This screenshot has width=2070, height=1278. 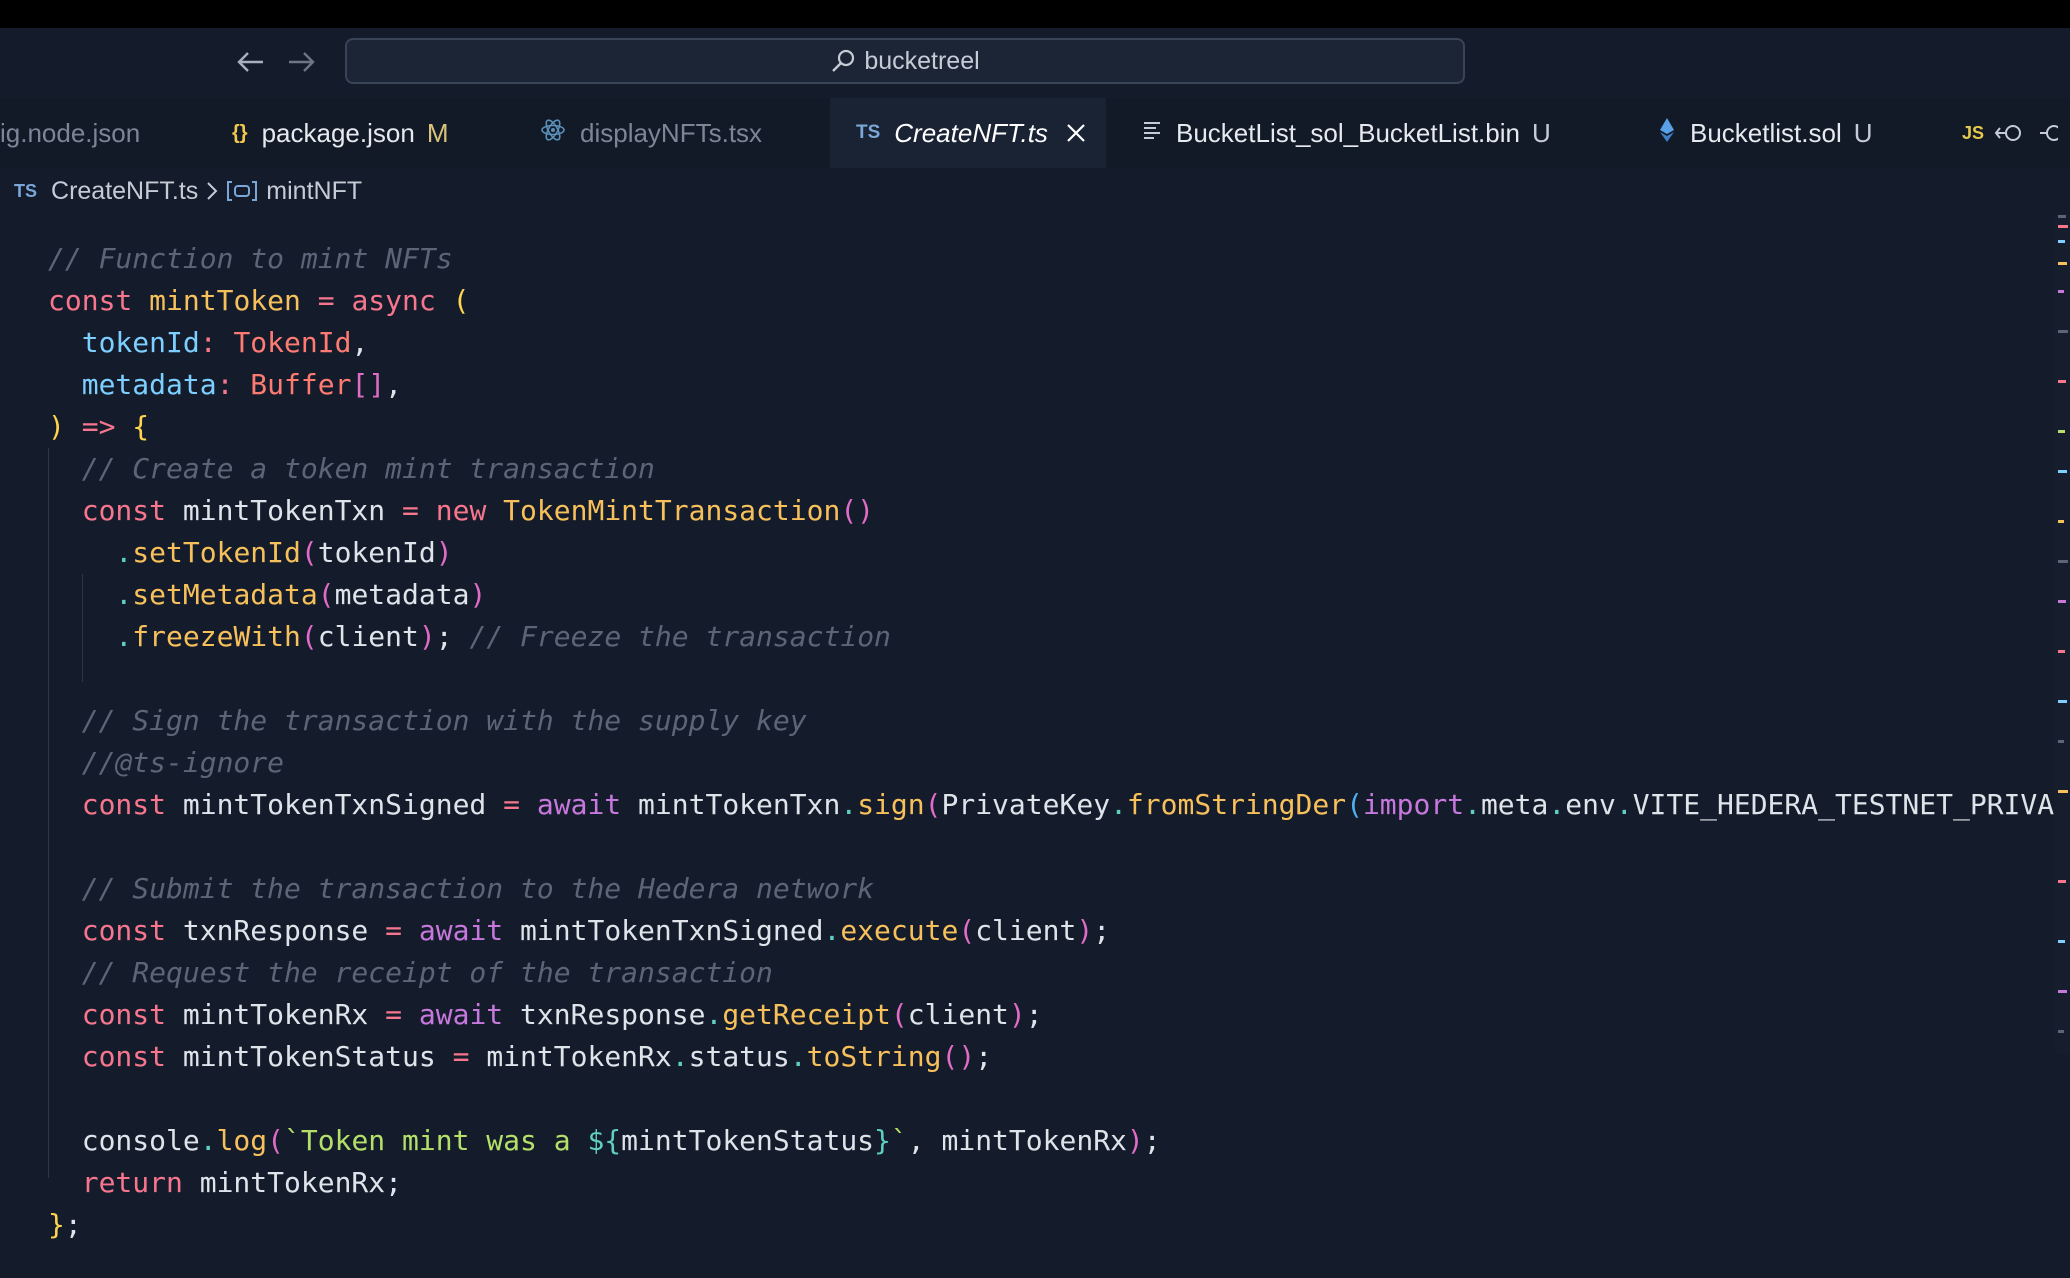 I want to click on code-line: //@ts-ignore, so click(x=1048, y=763).